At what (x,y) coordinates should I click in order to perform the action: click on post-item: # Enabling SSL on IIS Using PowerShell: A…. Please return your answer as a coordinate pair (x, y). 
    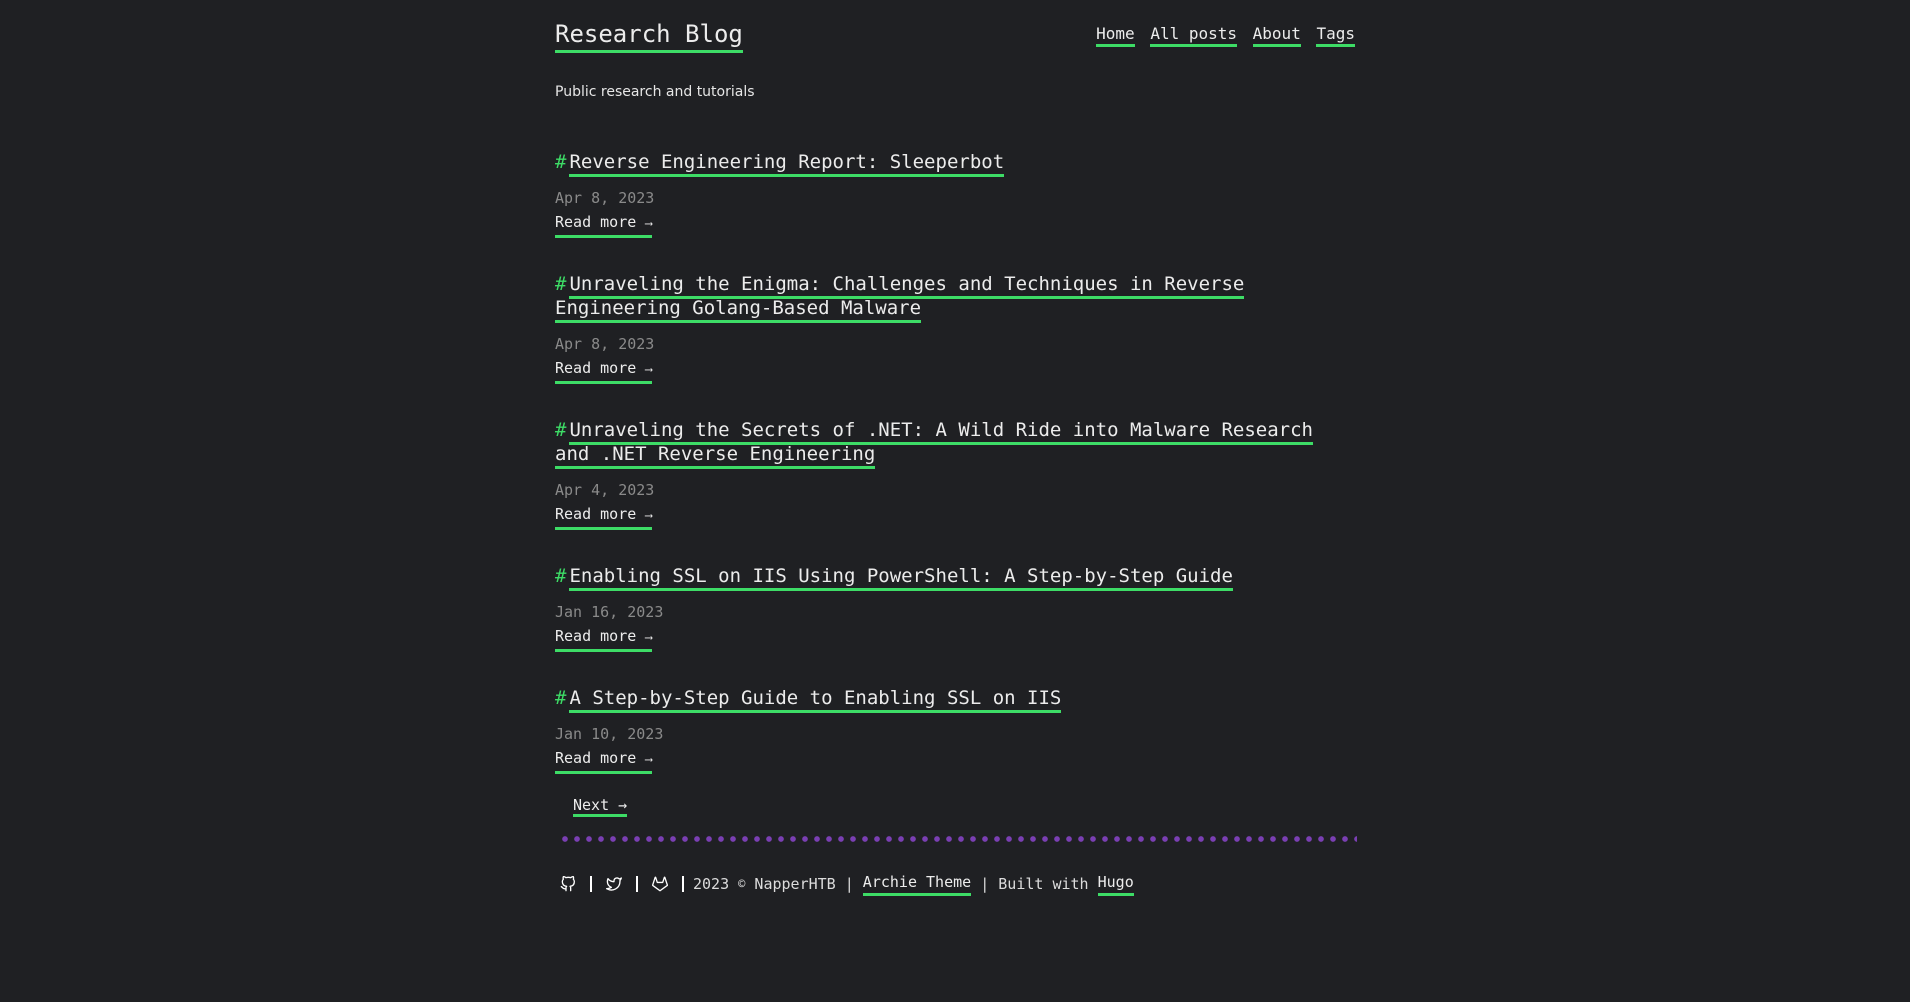
    Looking at the image, I should click on (955, 608).